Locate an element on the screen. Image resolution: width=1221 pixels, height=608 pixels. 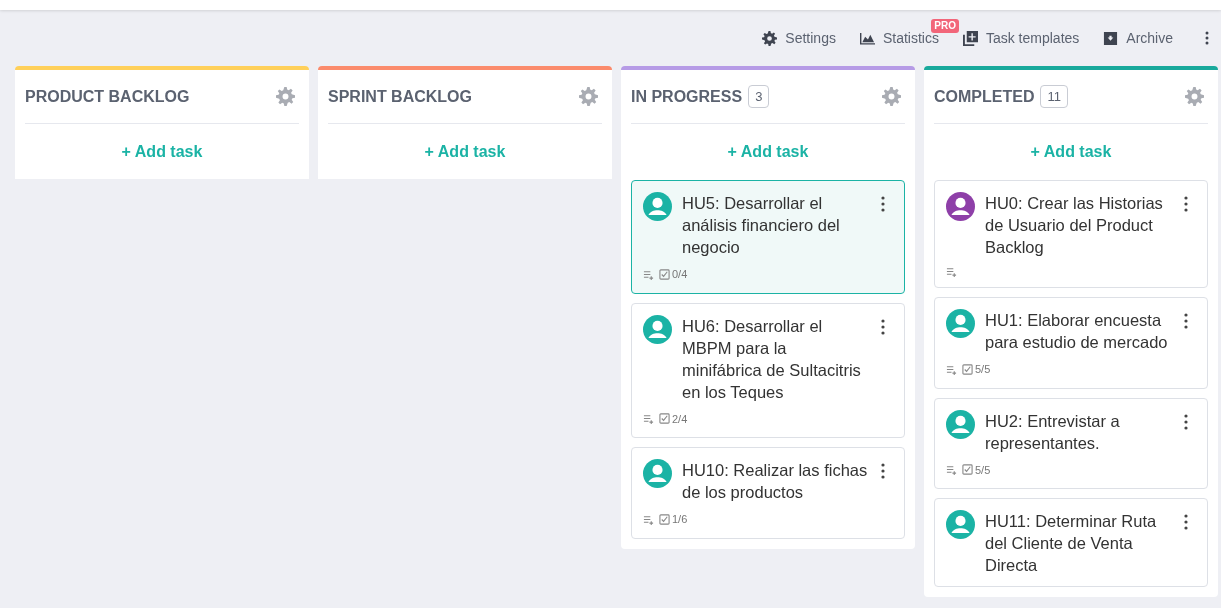
task-title: HU11: Determinar Ruta del Cliente de Venta Directa is located at coordinates (1071, 543).